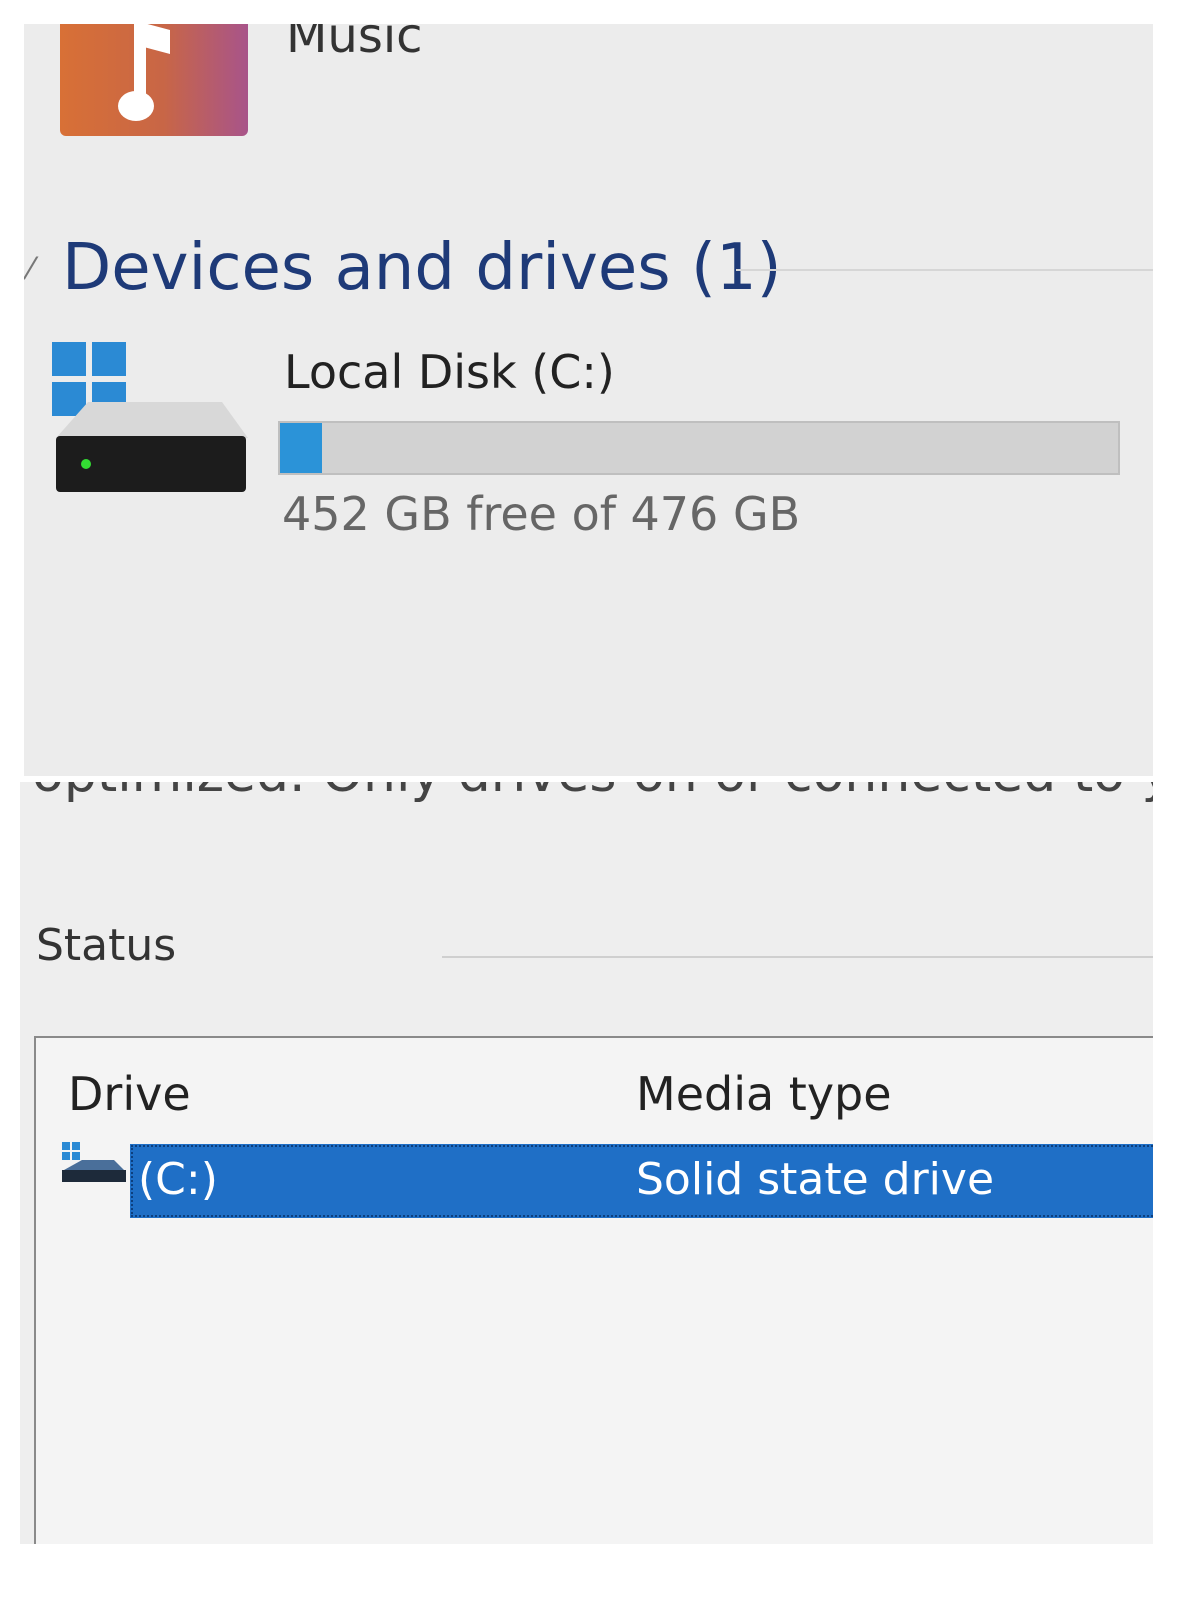  What do you see at coordinates (764, 1094) in the screenshot?
I see `column-header-media-type: Media type` at bounding box center [764, 1094].